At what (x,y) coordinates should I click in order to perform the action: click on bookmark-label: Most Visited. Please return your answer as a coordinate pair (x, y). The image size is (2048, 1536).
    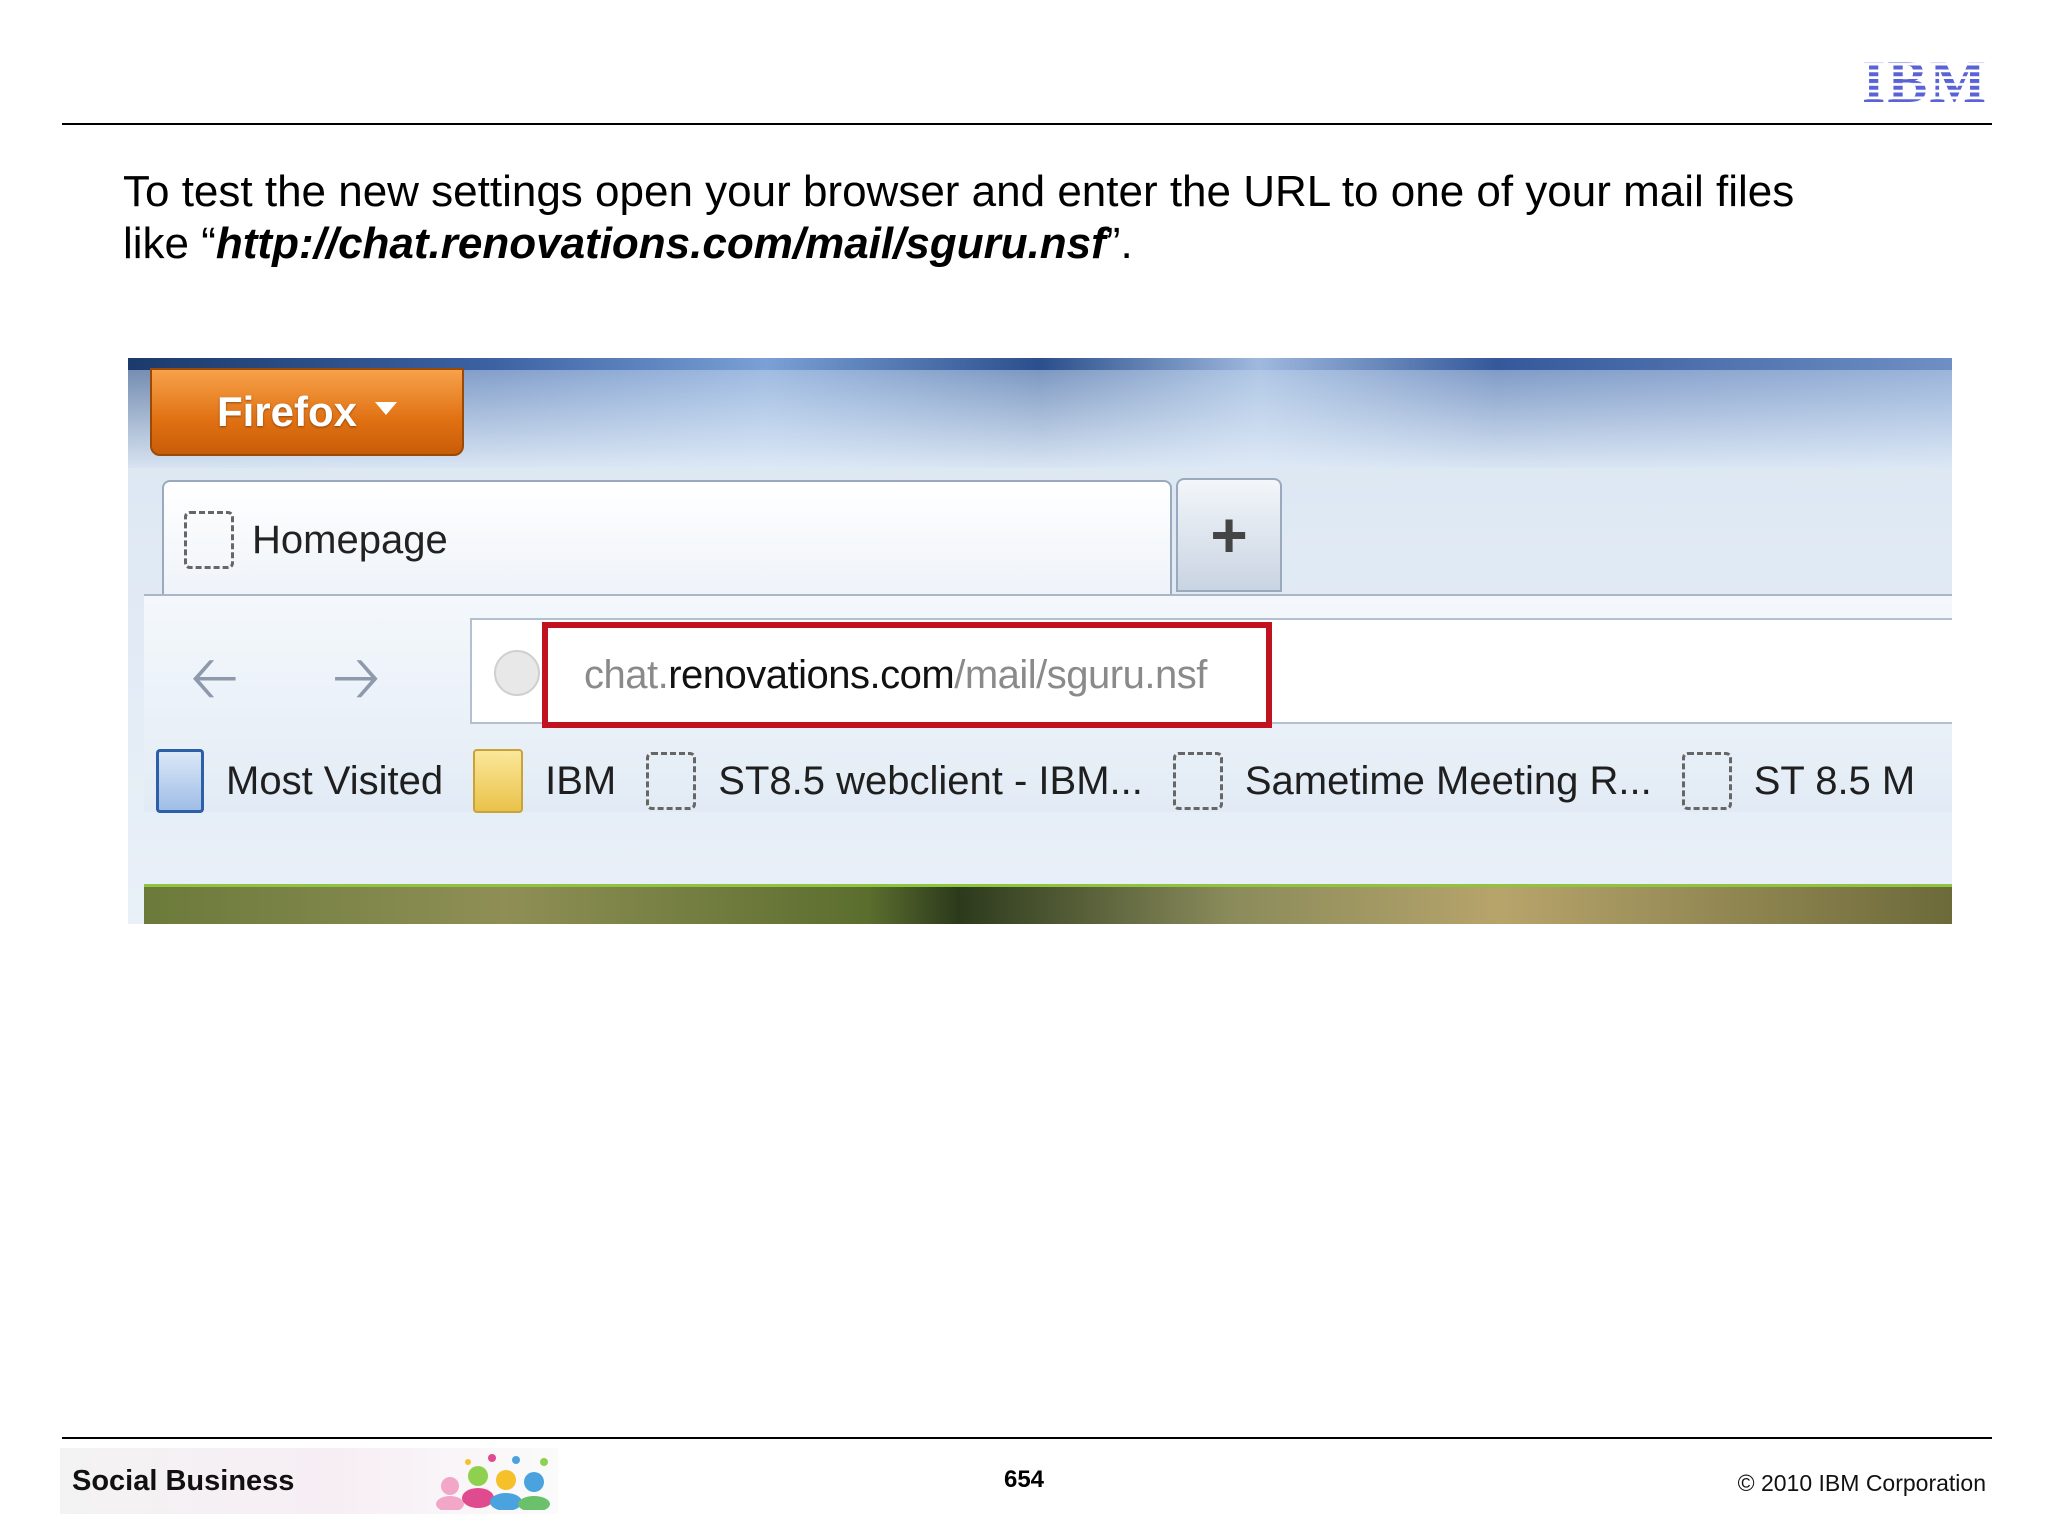
    Looking at the image, I should click on (335, 780).